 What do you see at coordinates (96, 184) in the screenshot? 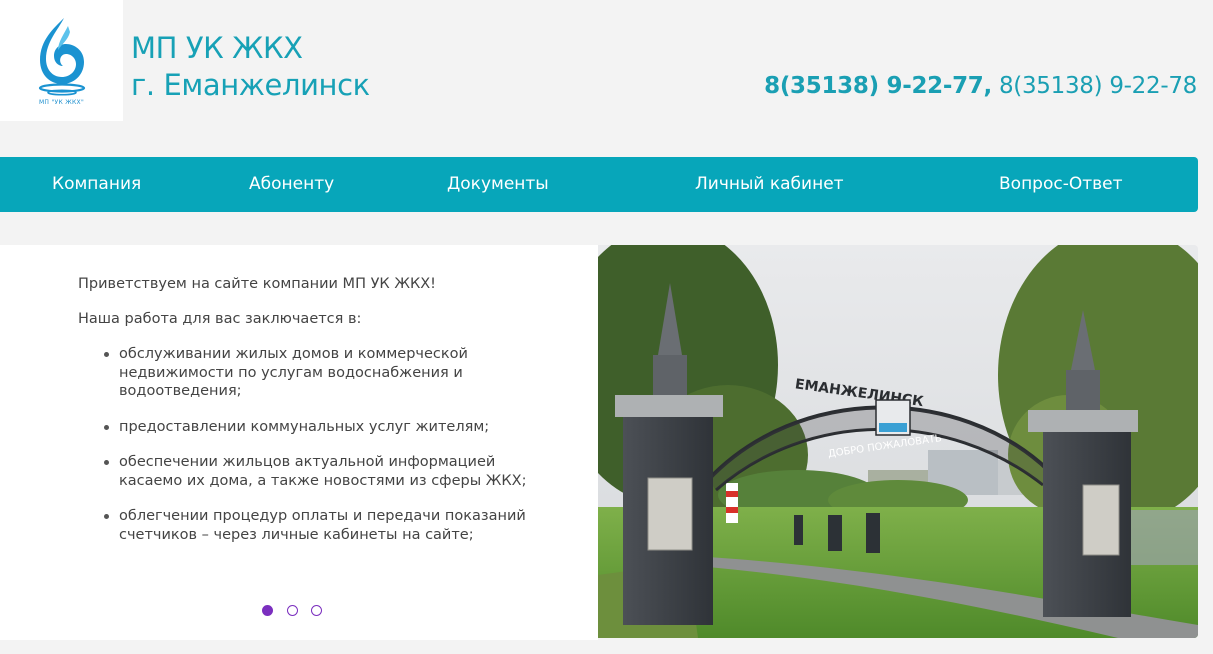
I see `nav-item-company: Компания` at bounding box center [96, 184].